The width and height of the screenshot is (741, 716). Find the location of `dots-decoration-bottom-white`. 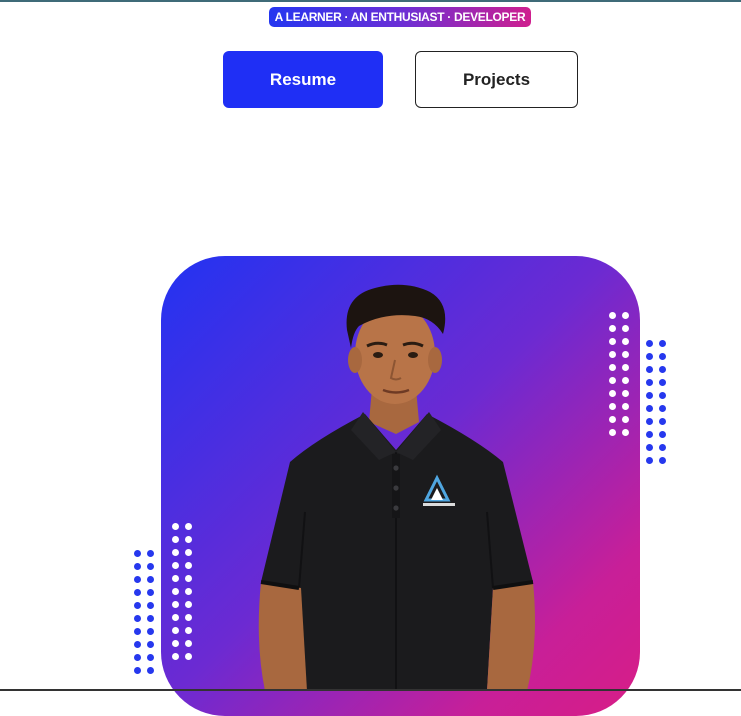

dots-decoration-bottom-white is located at coordinates (182, 591).